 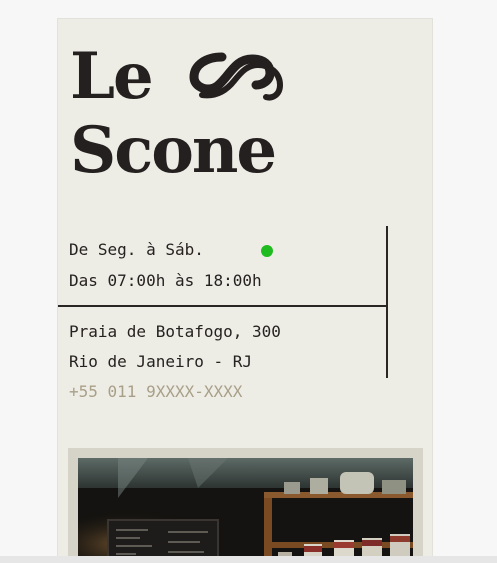 I want to click on cafe-interior-photo, so click(x=245, y=510).